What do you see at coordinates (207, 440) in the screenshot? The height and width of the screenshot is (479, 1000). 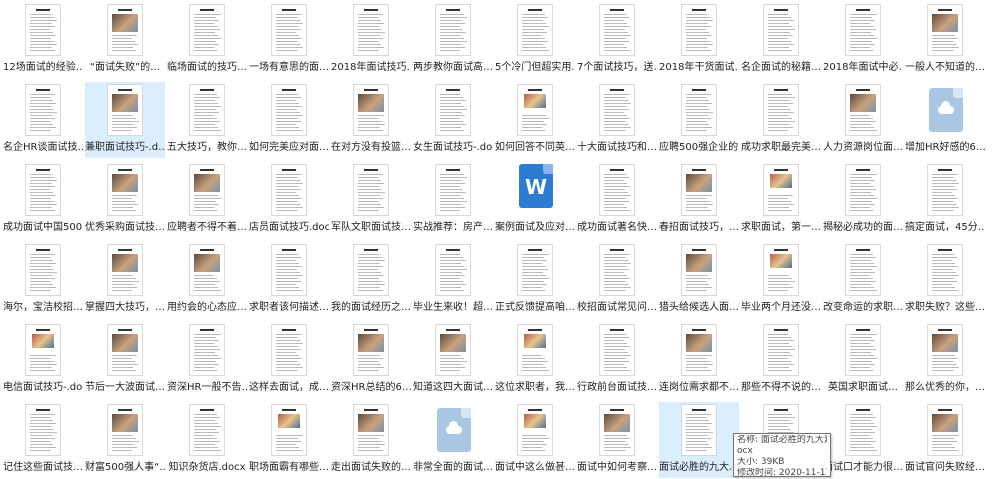 I see `file-item: 知识杂货店.docx` at bounding box center [207, 440].